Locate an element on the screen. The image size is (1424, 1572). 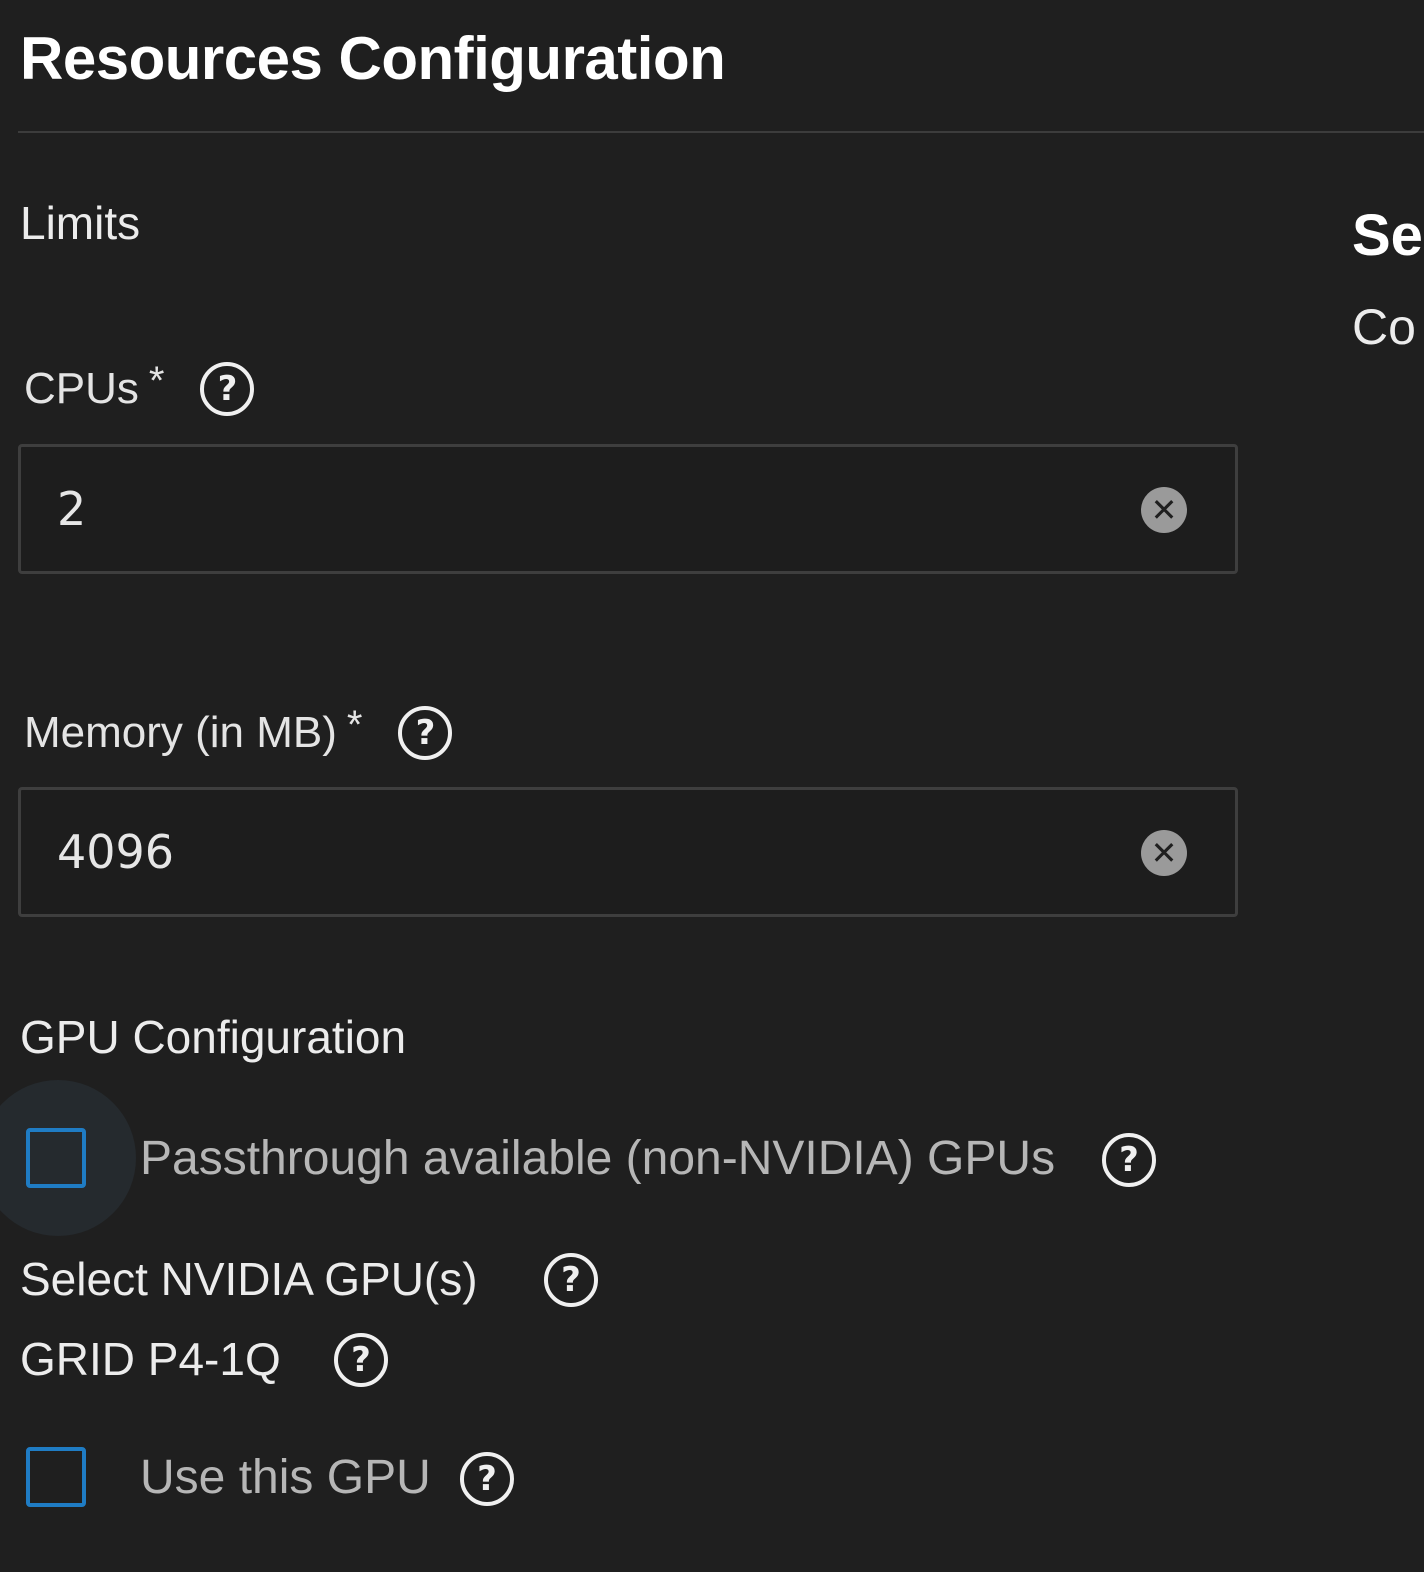
memory-input-value: 4096 is located at coordinates (115, 852).